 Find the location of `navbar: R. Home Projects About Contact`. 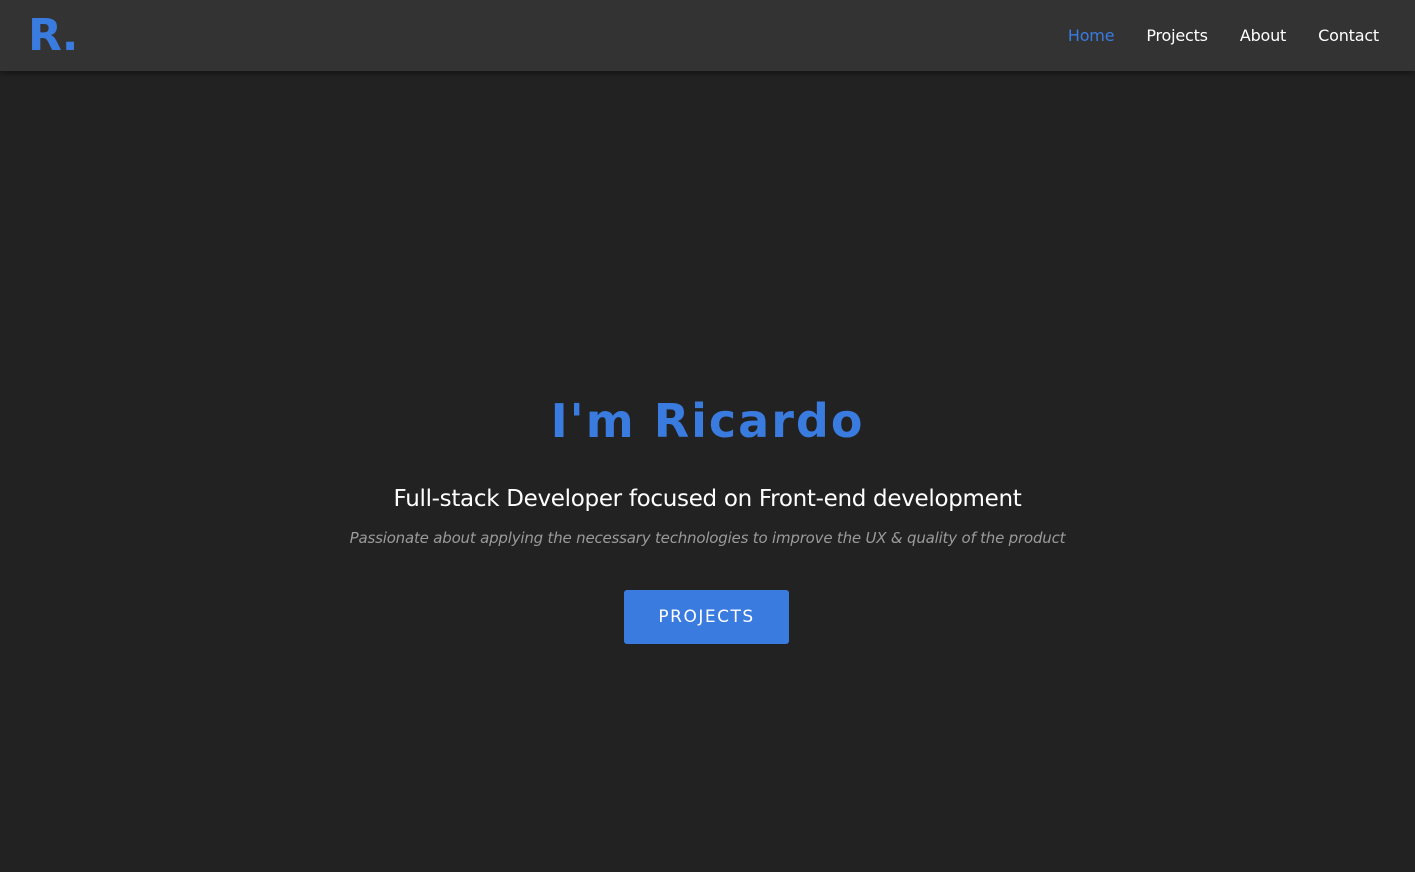

navbar: R. Home Projects About Contact is located at coordinates (707, 35).